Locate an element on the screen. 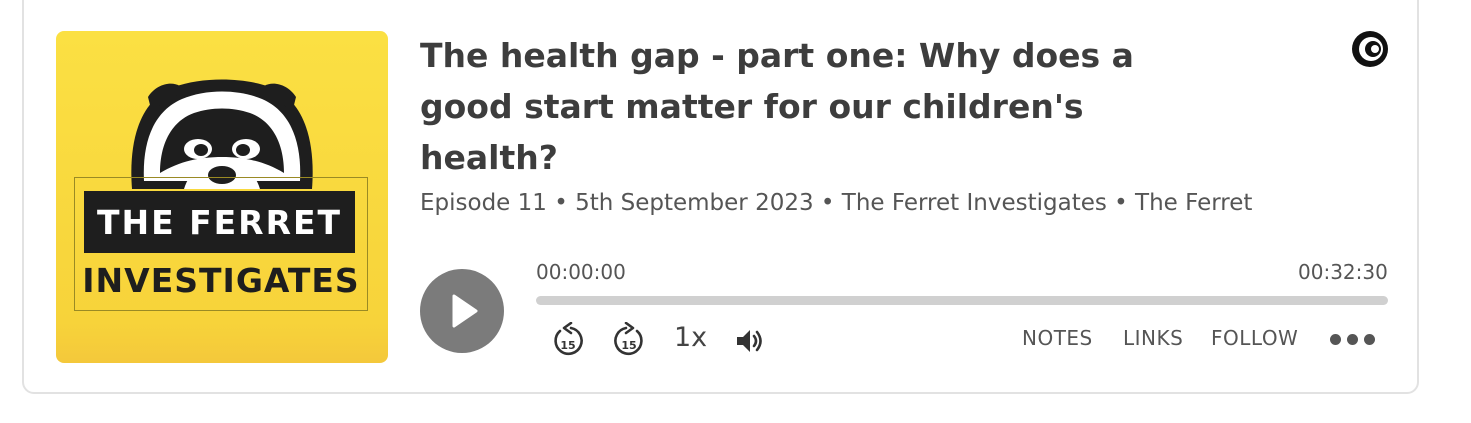  forward-15-icon: 15 is located at coordinates (628, 339).